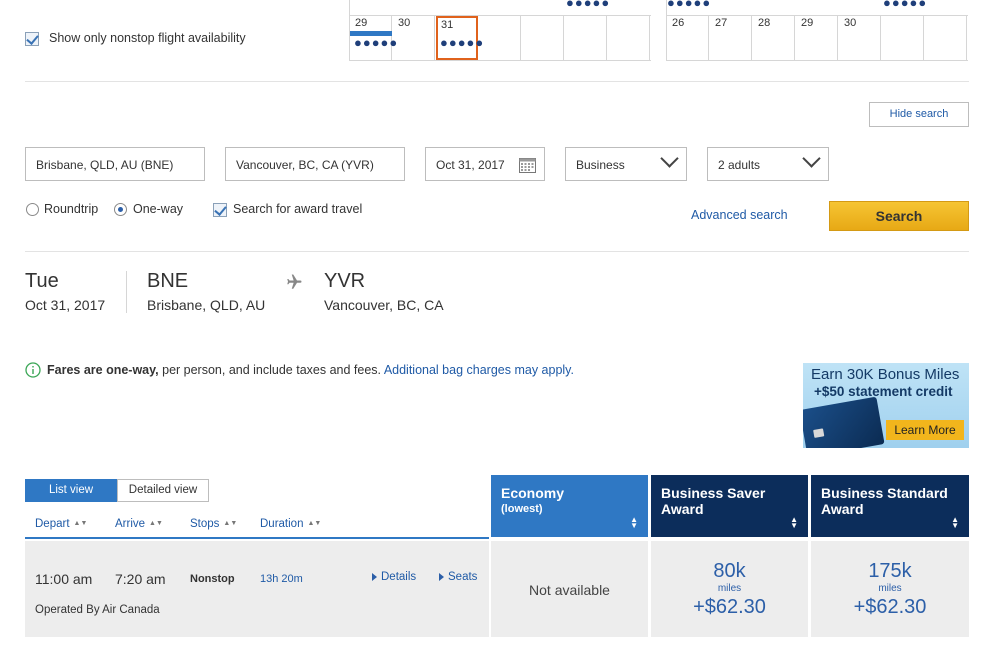 This screenshot has width=986, height=653. What do you see at coordinates (206, 305) in the screenshot?
I see `origin-city: Brisbane, QLD, AU` at bounding box center [206, 305].